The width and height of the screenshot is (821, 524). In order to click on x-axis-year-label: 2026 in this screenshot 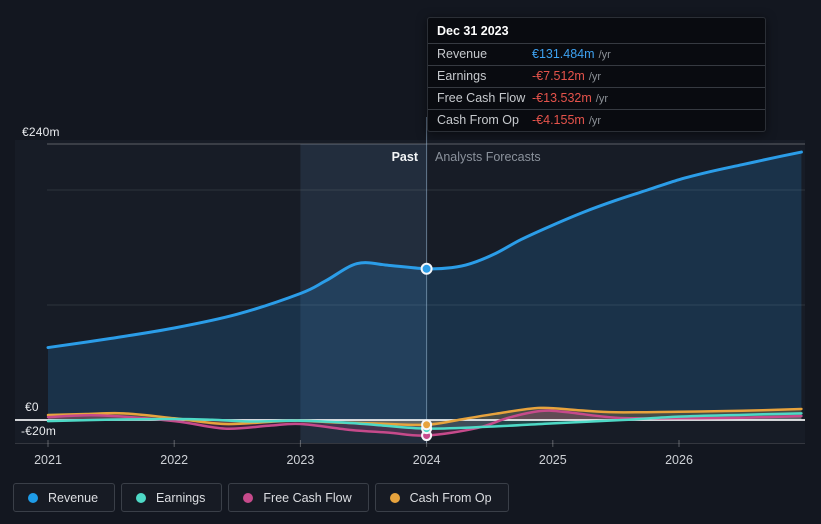, I will do `click(679, 460)`.